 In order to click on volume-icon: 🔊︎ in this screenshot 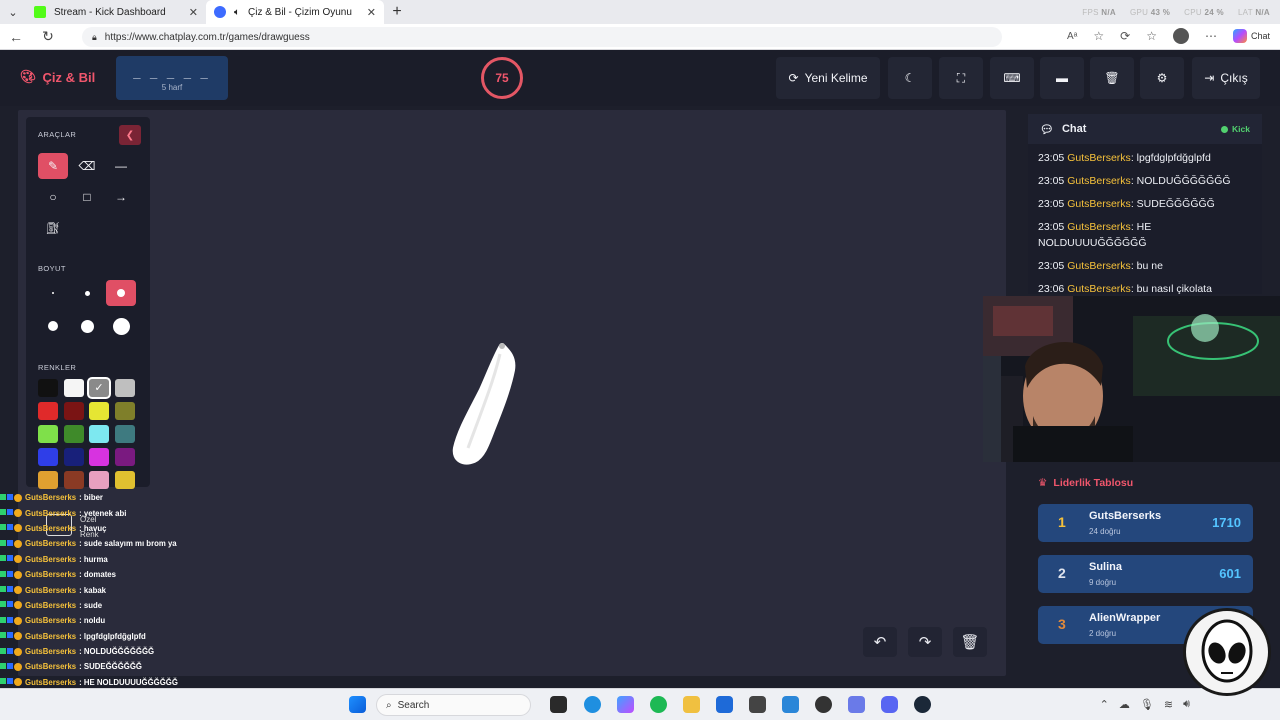, I will do `click(1186, 704)`.